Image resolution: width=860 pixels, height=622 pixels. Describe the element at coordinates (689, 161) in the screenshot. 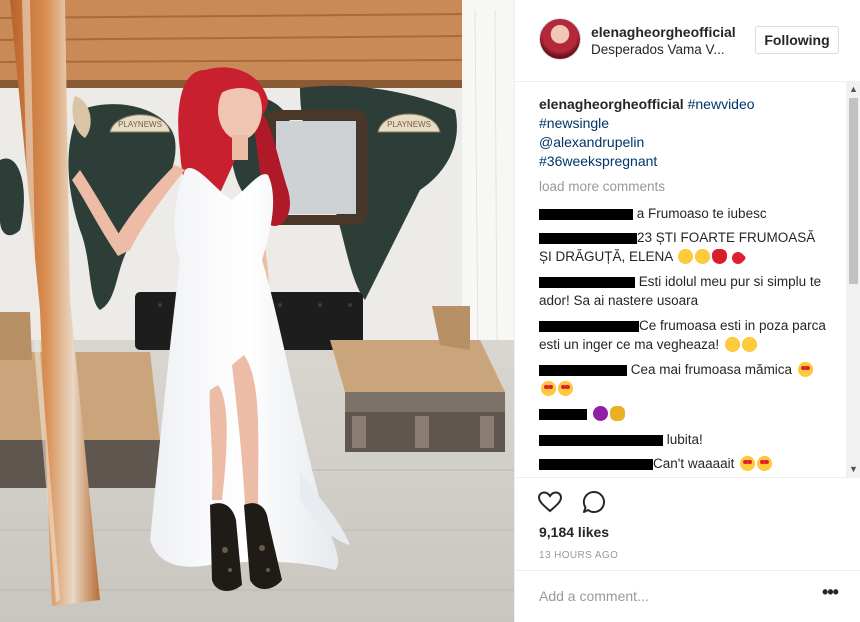

I see `tag-36weekspregnant: #36weekspregnant` at that location.